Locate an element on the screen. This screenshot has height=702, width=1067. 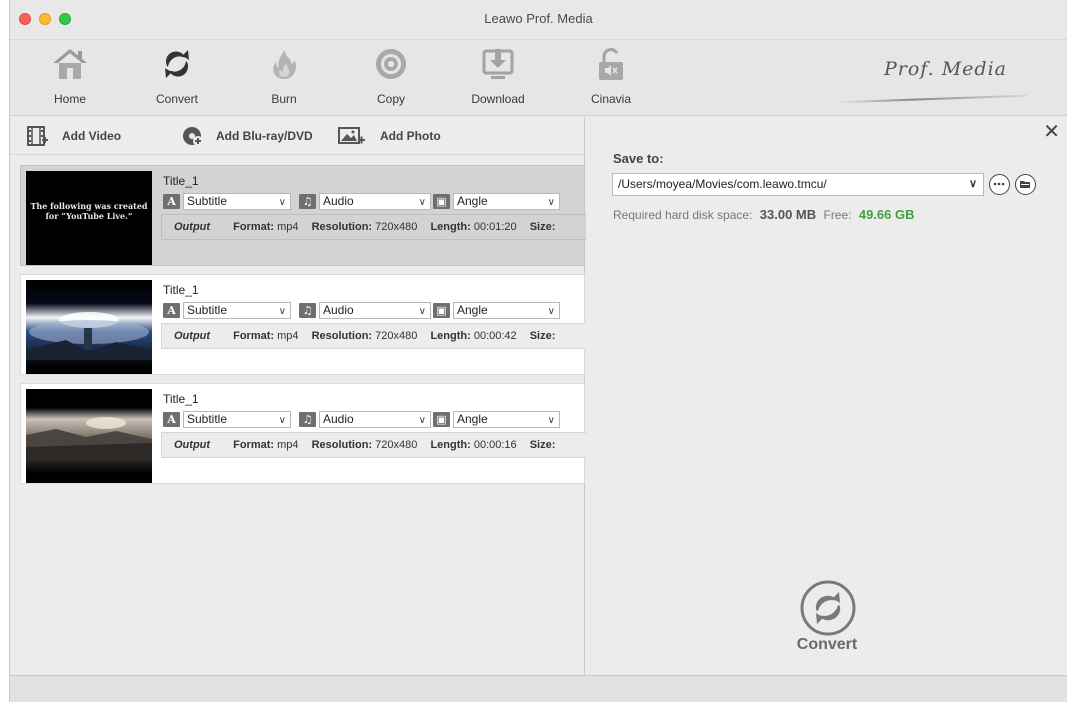
save-to-label: Save to: is located at coordinates (638, 158).